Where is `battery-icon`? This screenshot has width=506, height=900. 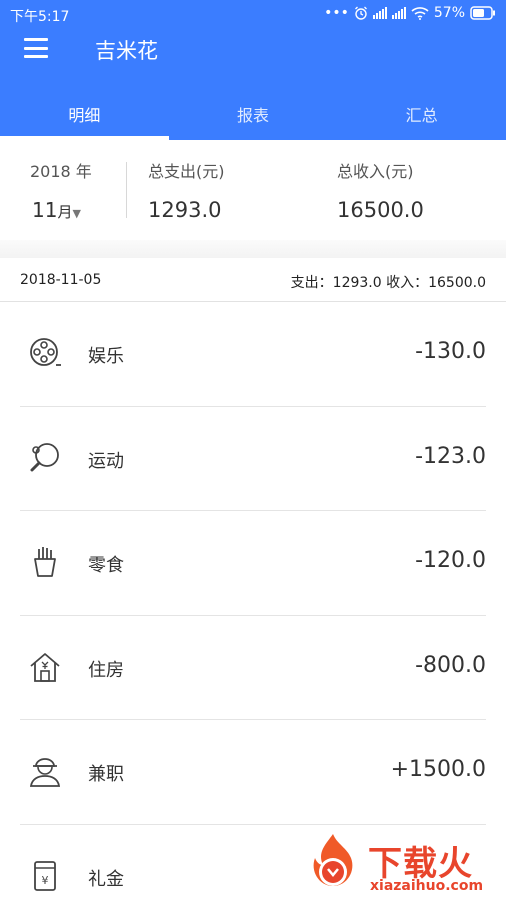 battery-icon is located at coordinates (482, 13).